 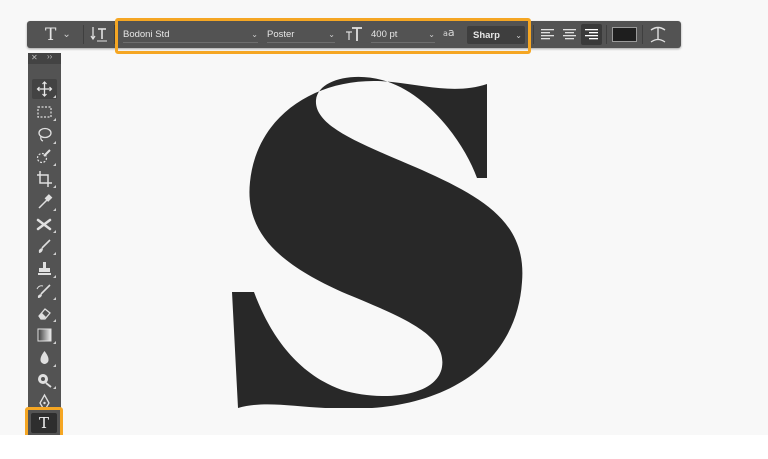 I want to click on collapse-icon: ››, so click(x=49, y=56).